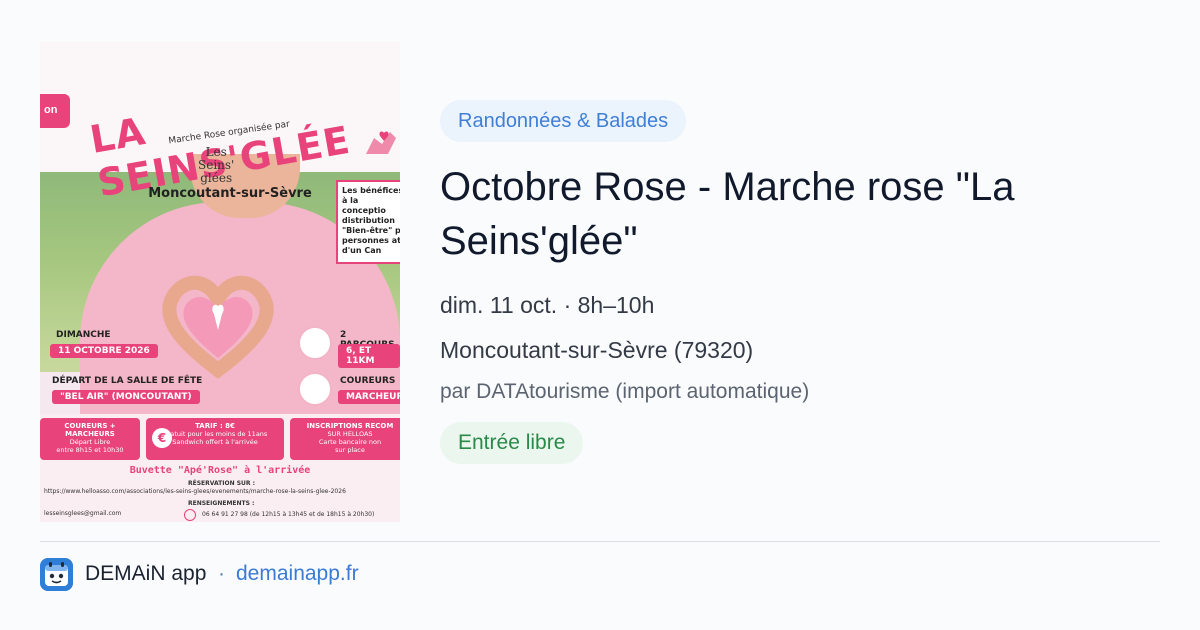 Image resolution: width=1200 pixels, height=630 pixels. What do you see at coordinates (563, 121) in the screenshot?
I see `category-tag: Randonnées & Balades` at bounding box center [563, 121].